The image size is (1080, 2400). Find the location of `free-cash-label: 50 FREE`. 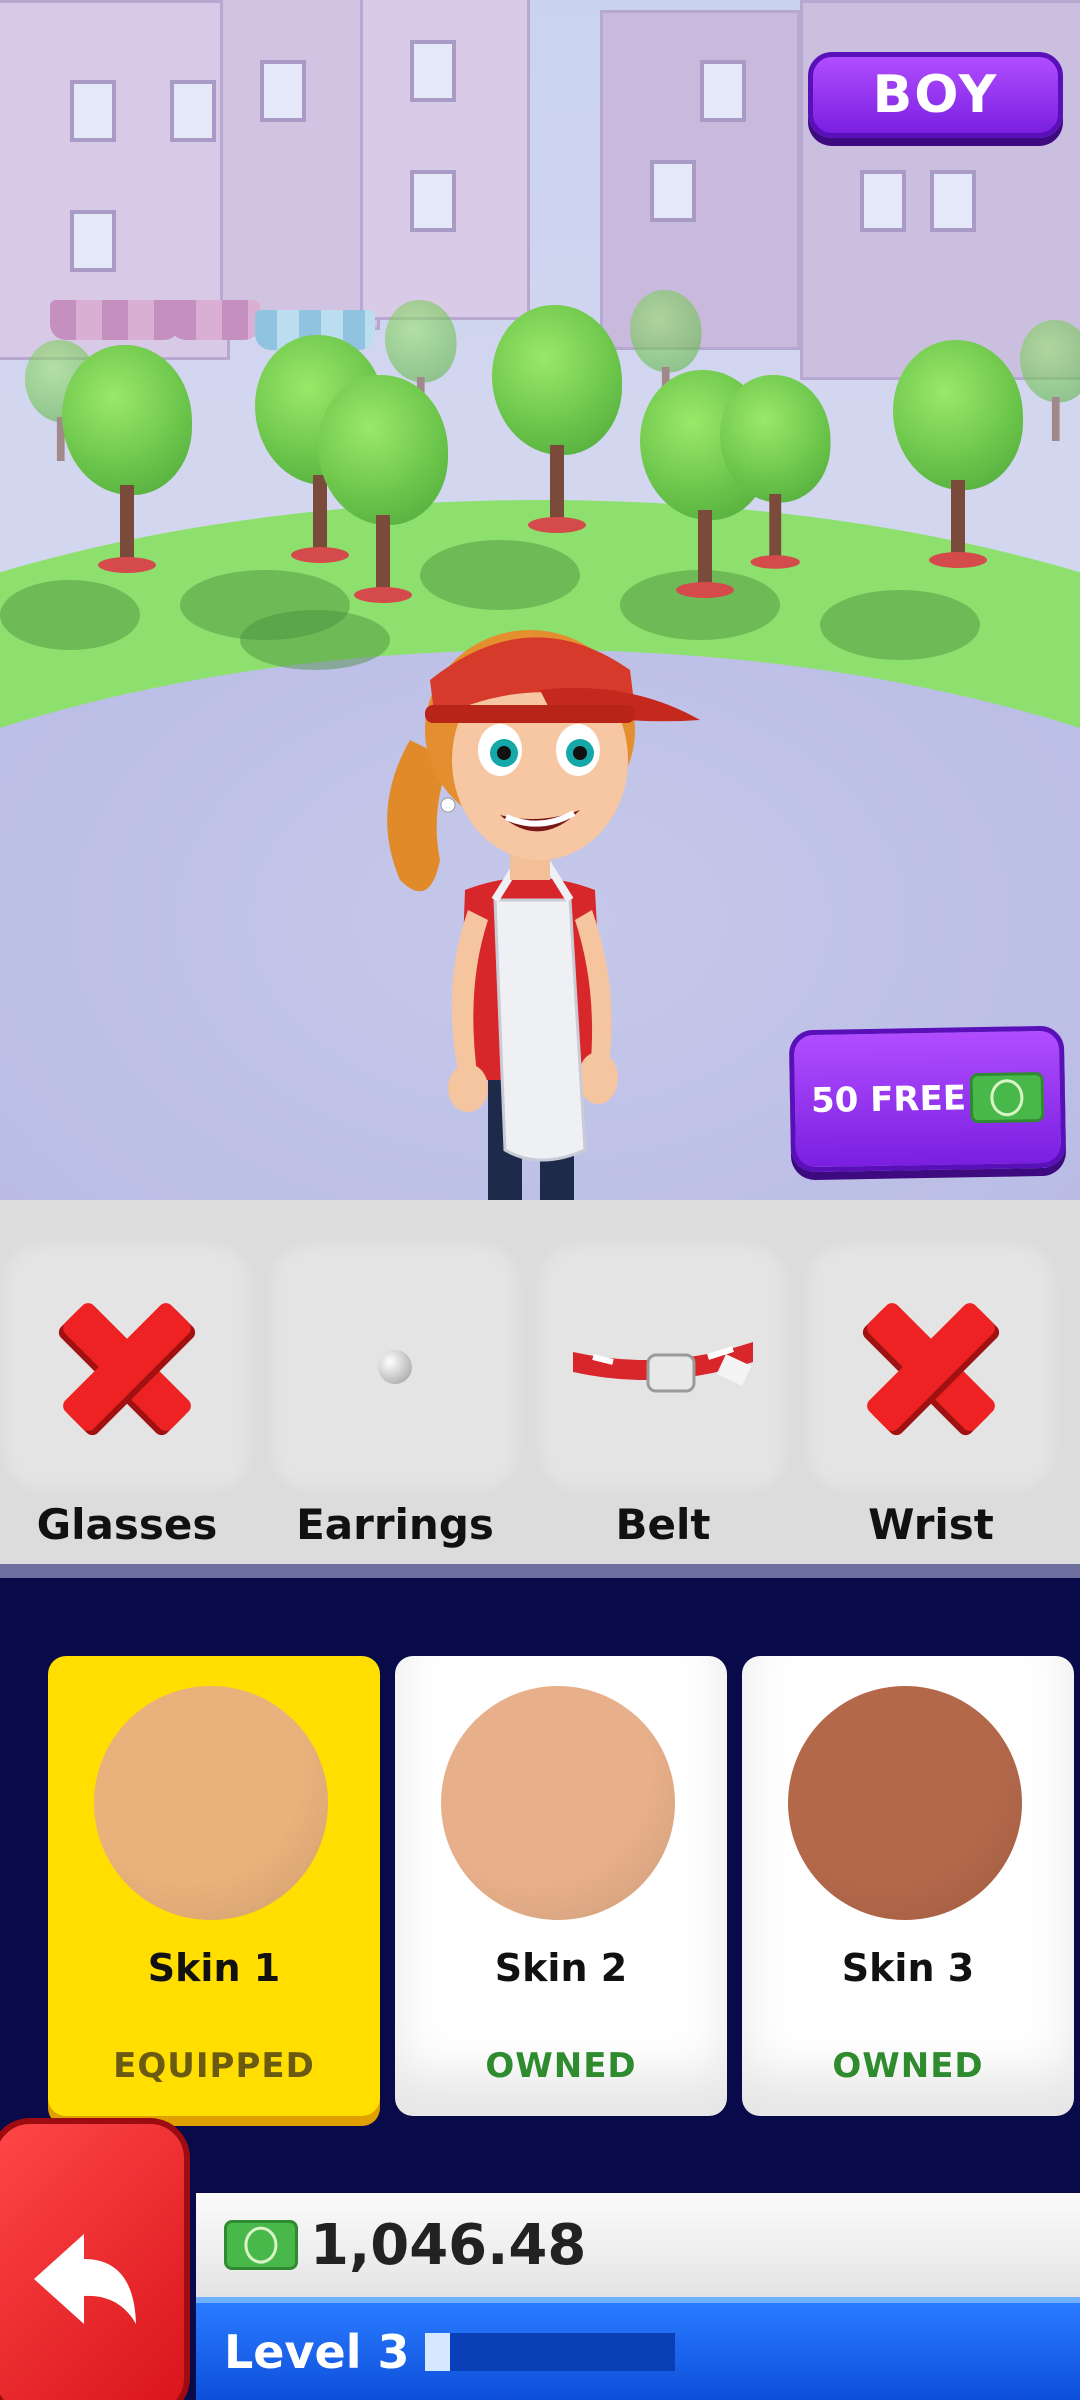

free-cash-label: 50 FREE is located at coordinates (888, 1100).